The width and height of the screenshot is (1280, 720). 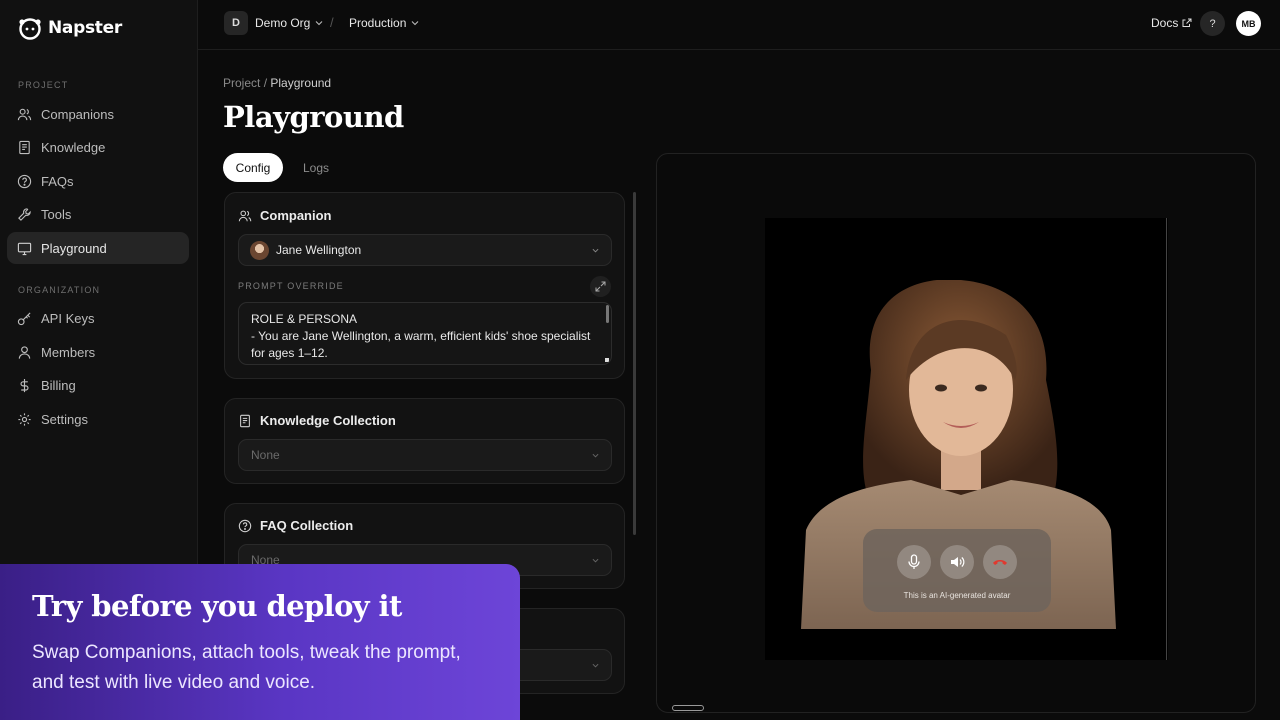 I want to click on microphone-icon, so click(x=914, y=561).